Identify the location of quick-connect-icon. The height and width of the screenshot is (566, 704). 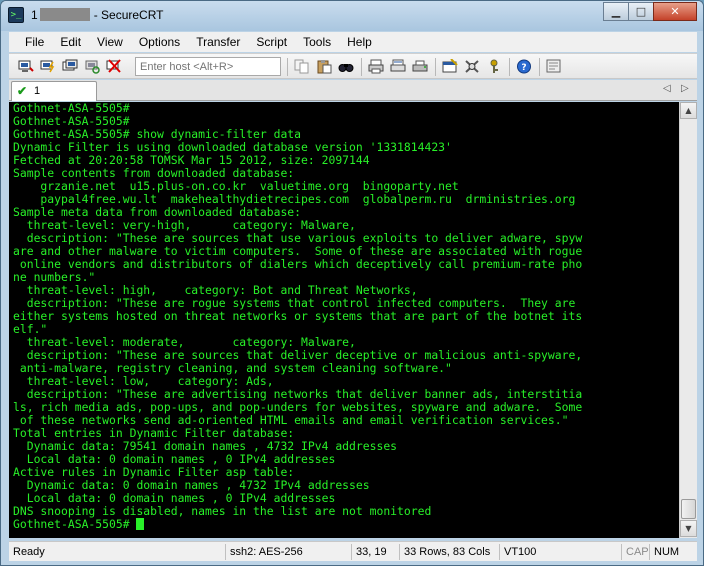
(48, 66).